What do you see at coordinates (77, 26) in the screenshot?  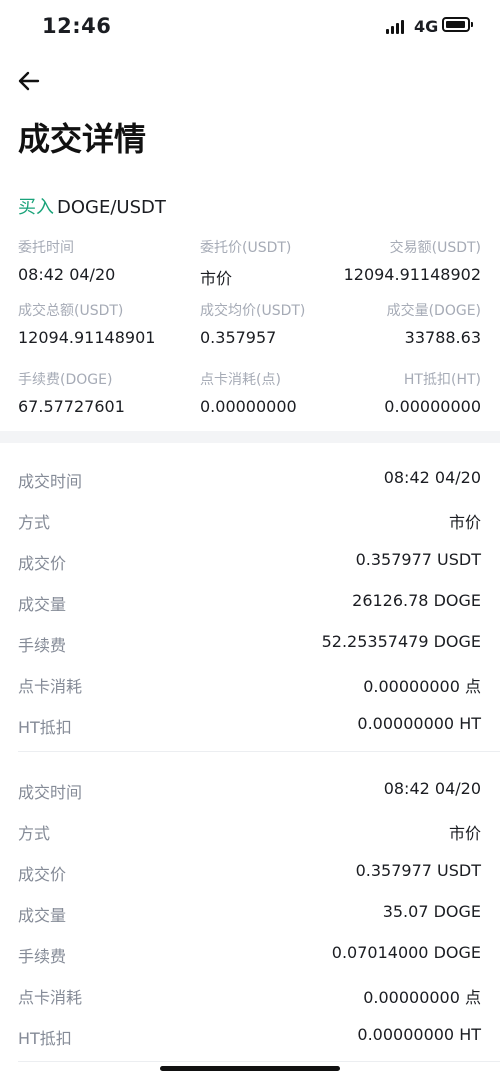 I see `status-time: 12:46` at bounding box center [77, 26].